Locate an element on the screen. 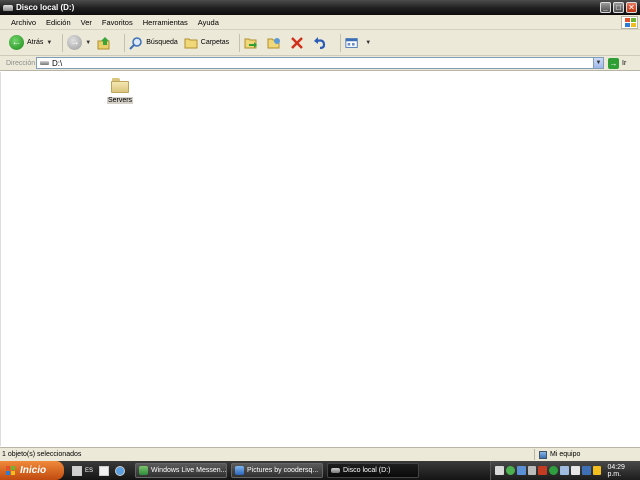  menu-herramientas: Herramientas is located at coordinates (165, 22).